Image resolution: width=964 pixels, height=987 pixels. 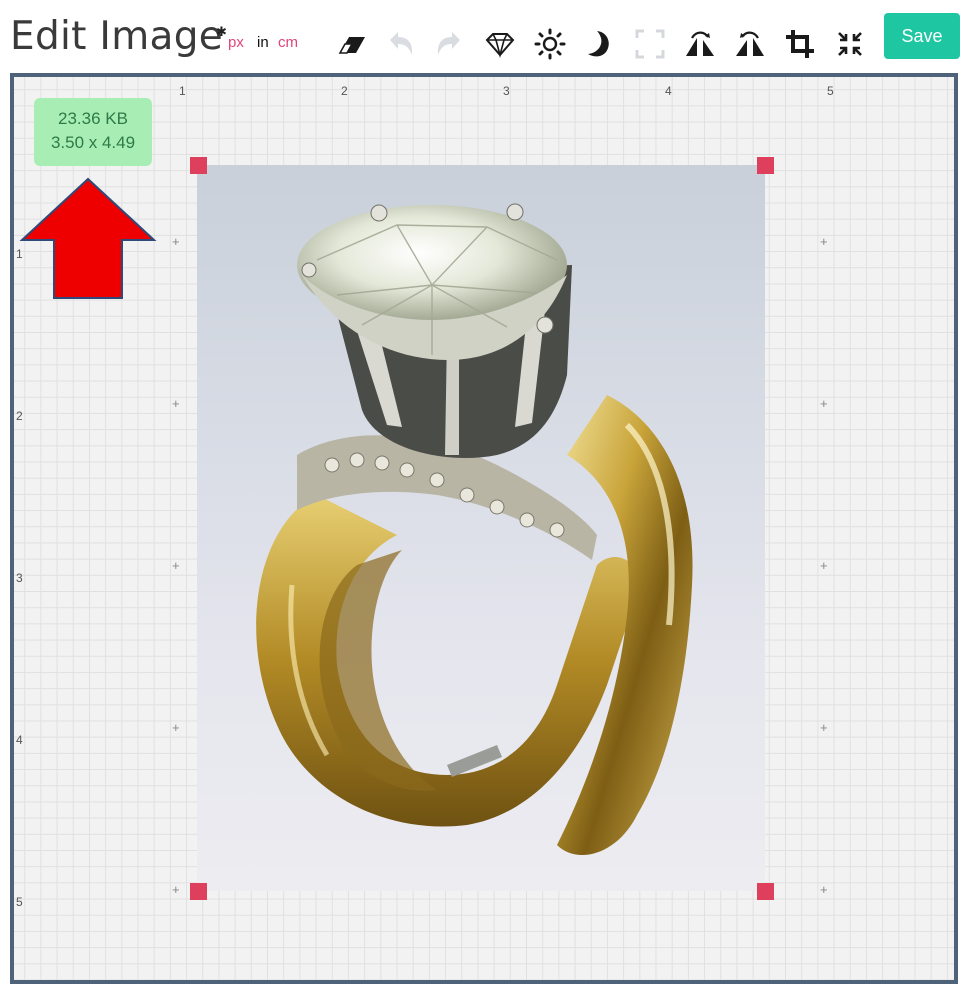 I want to click on image-dimensions: 3.50 x 4.49, so click(x=93, y=142).